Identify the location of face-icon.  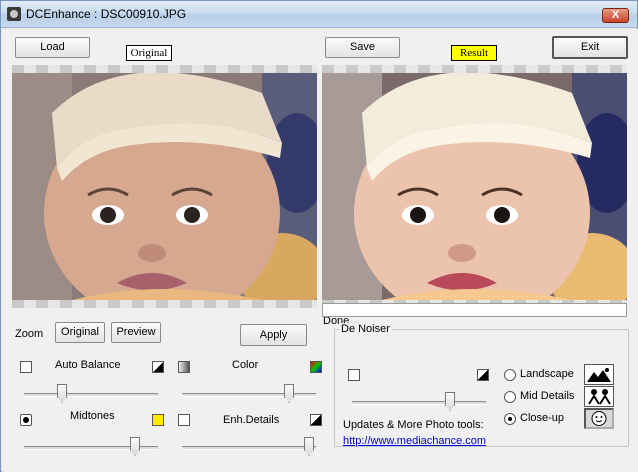
(599, 418).